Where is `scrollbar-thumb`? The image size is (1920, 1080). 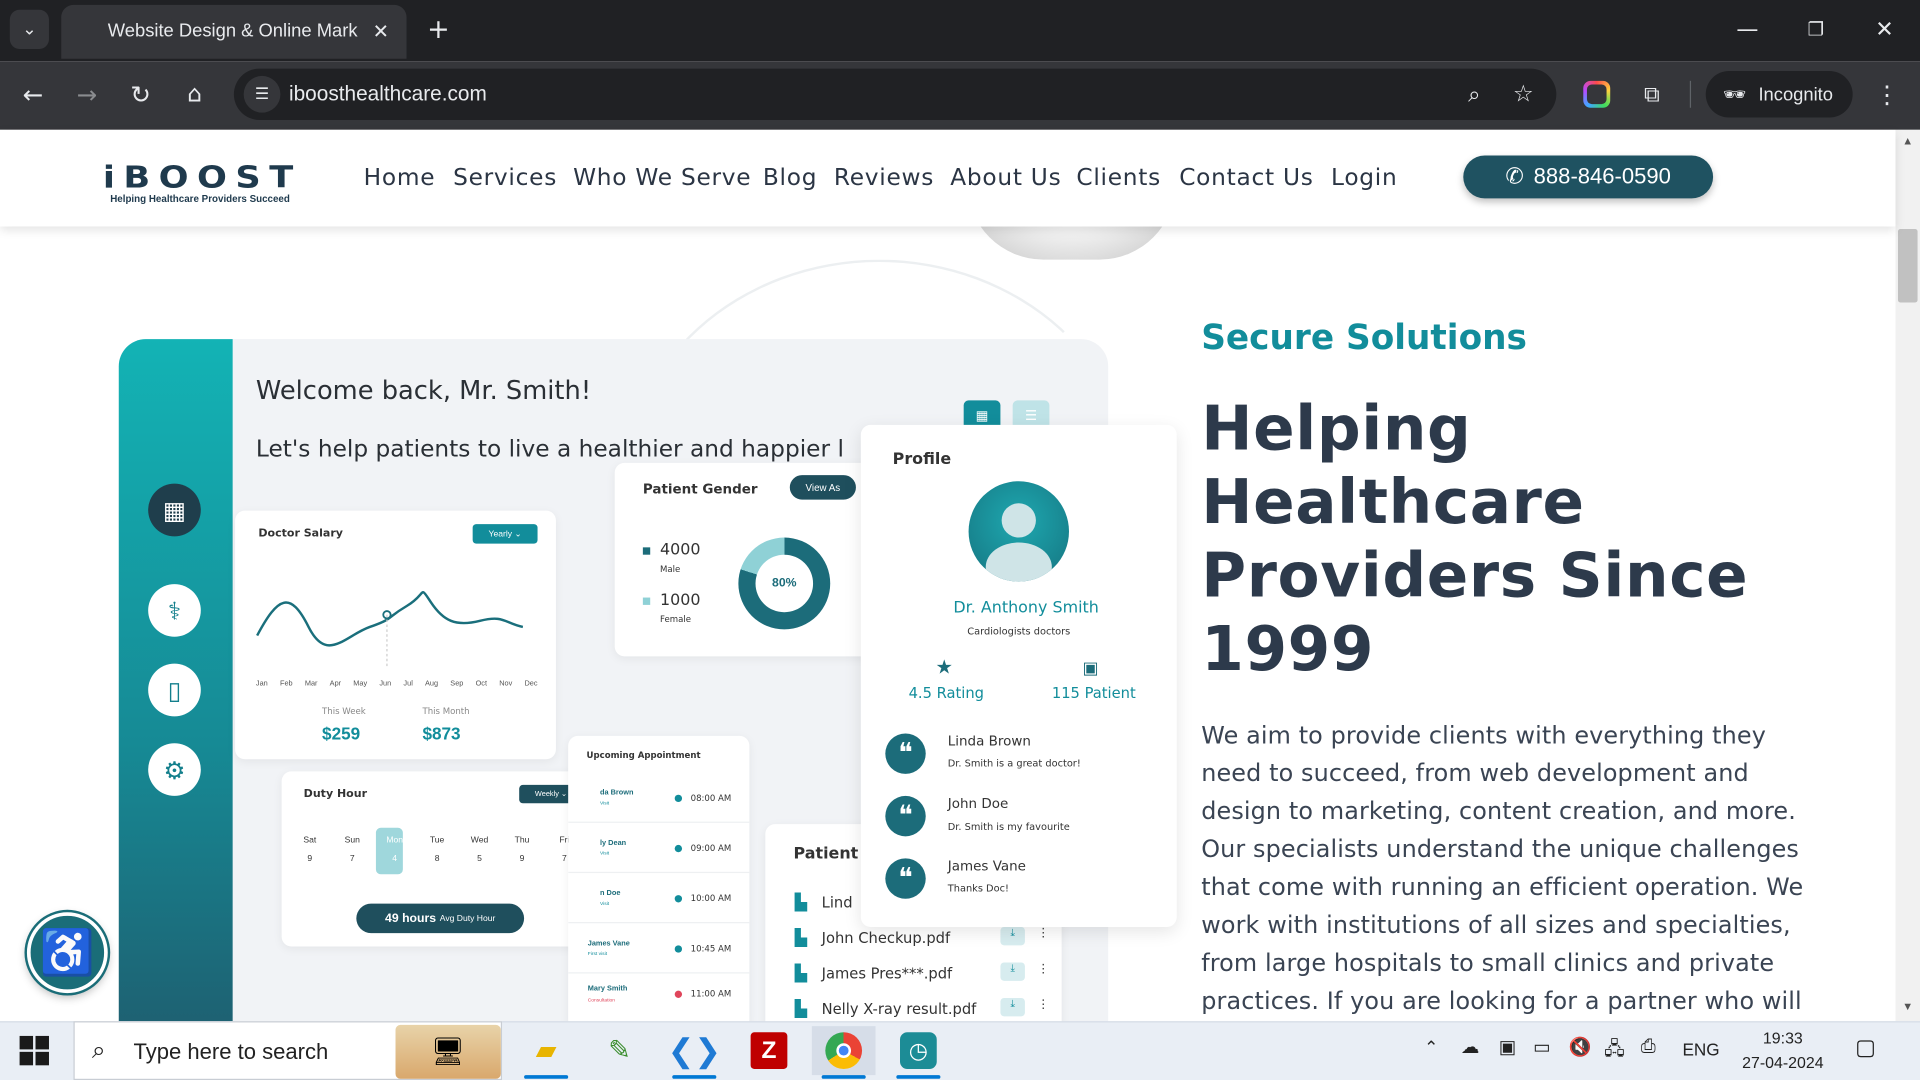 scrollbar-thumb is located at coordinates (1907, 265).